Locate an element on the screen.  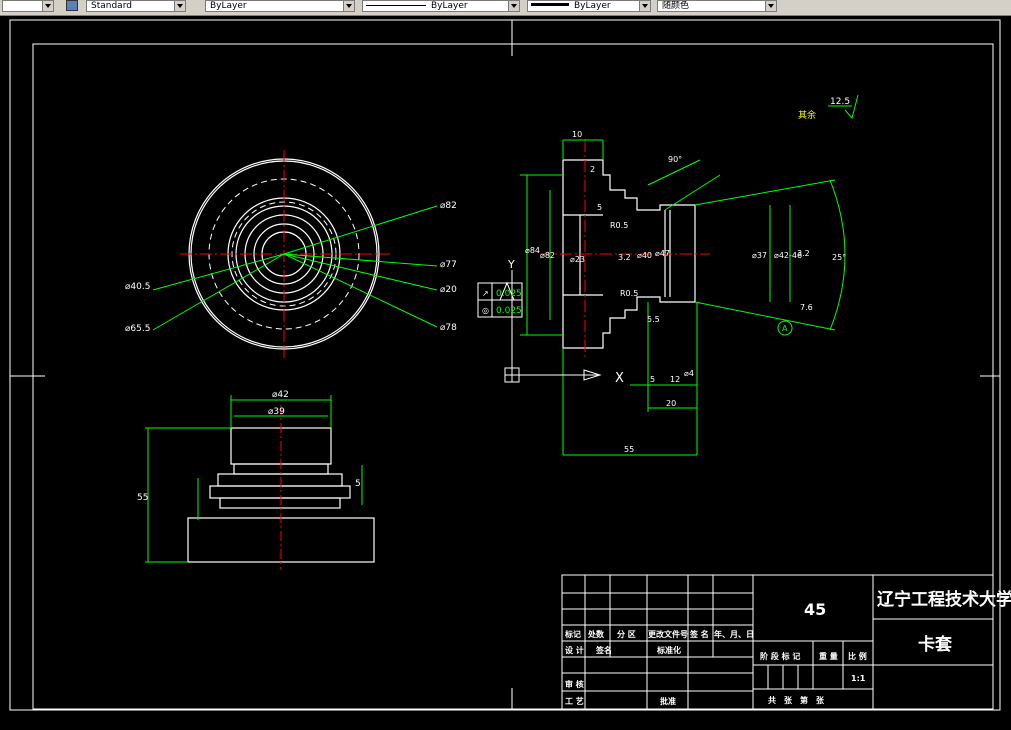
dim-label: ⌀4 is located at coordinates (689, 373).